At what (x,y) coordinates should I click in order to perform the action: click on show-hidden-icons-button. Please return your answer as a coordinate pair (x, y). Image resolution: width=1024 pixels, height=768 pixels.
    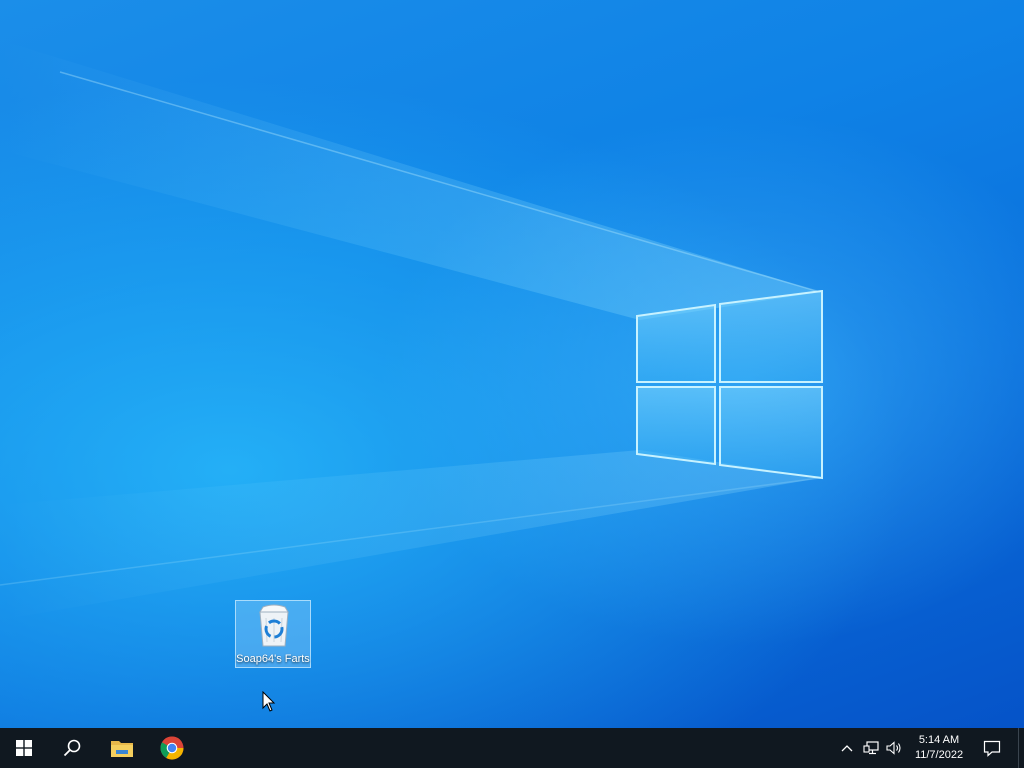
    Looking at the image, I should click on (847, 748).